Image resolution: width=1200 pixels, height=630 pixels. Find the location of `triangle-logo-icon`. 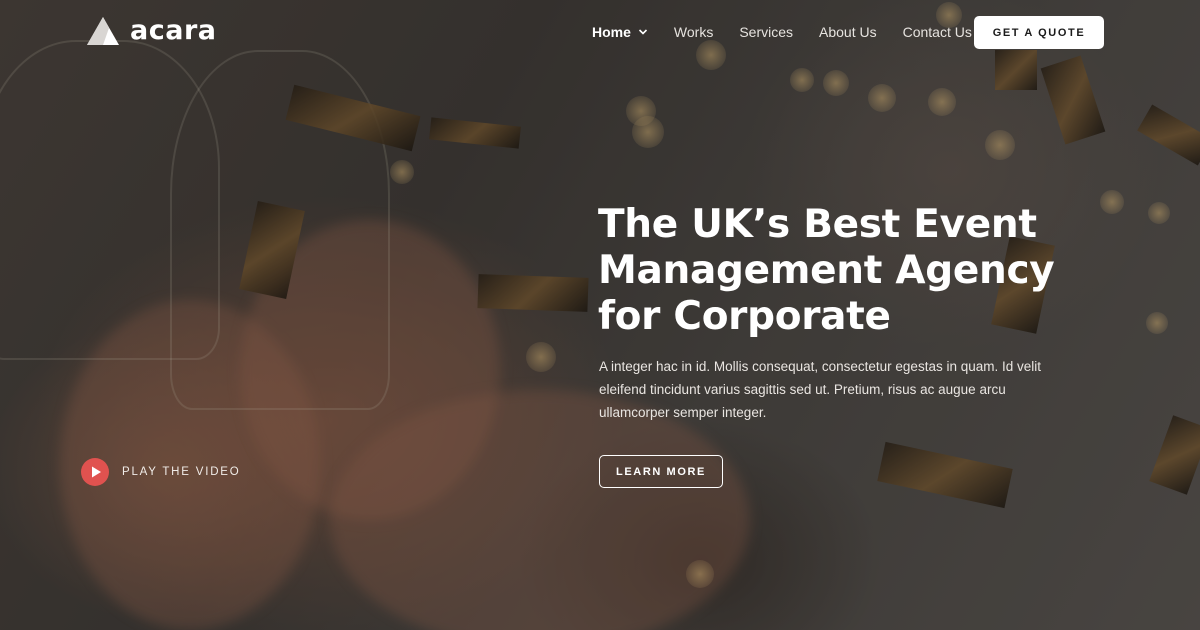

triangle-logo-icon is located at coordinates (103, 30).